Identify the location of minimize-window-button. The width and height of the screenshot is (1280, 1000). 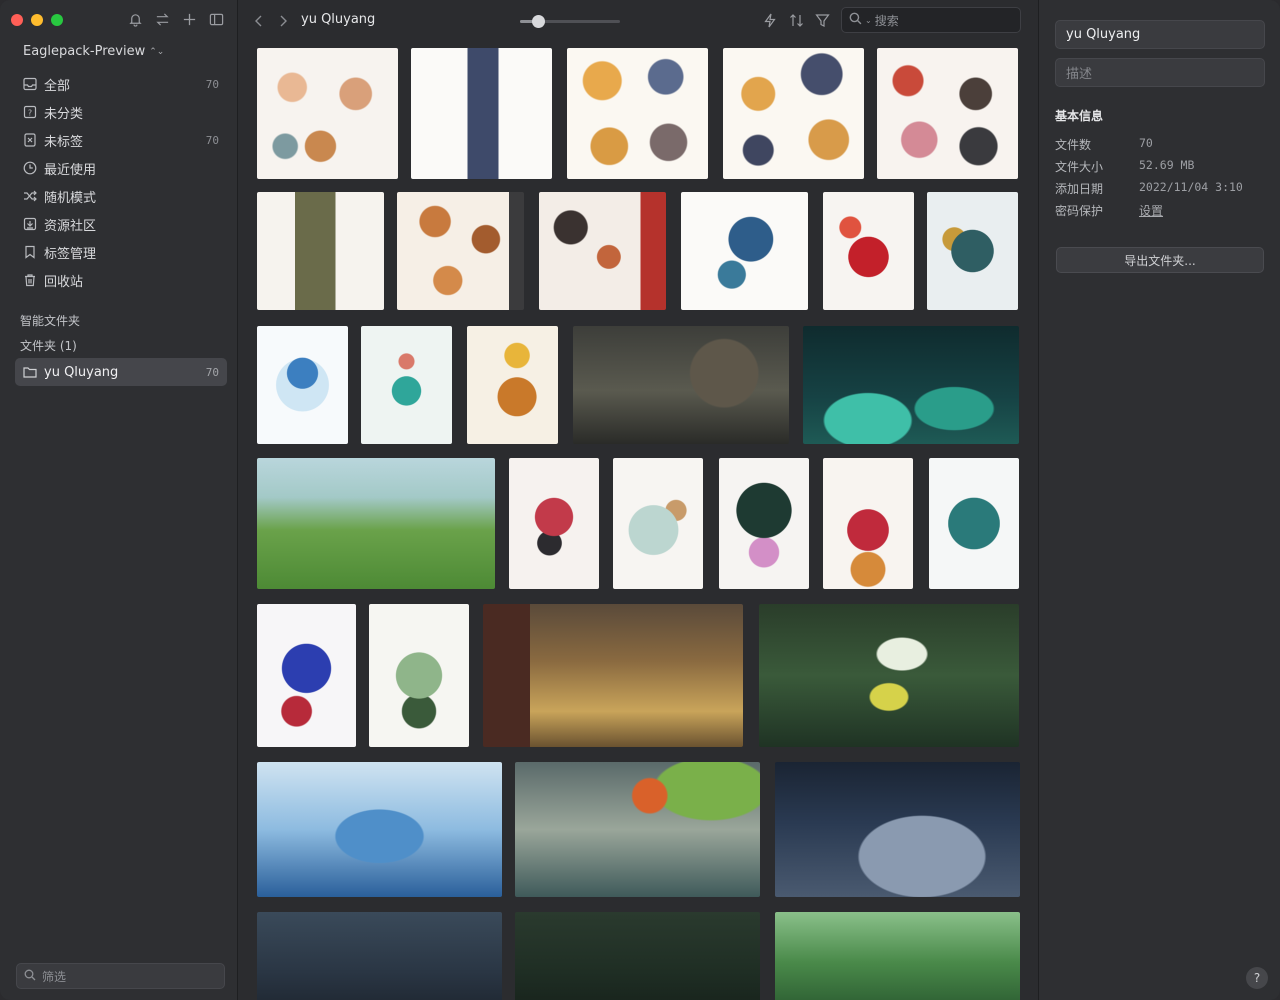
(37, 20).